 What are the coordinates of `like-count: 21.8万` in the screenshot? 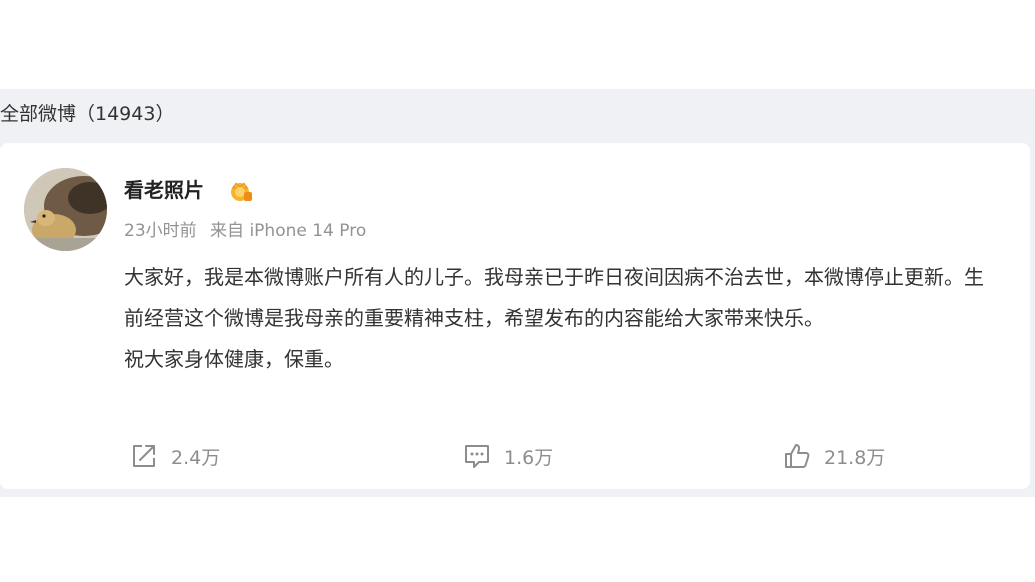 It's located at (855, 457).